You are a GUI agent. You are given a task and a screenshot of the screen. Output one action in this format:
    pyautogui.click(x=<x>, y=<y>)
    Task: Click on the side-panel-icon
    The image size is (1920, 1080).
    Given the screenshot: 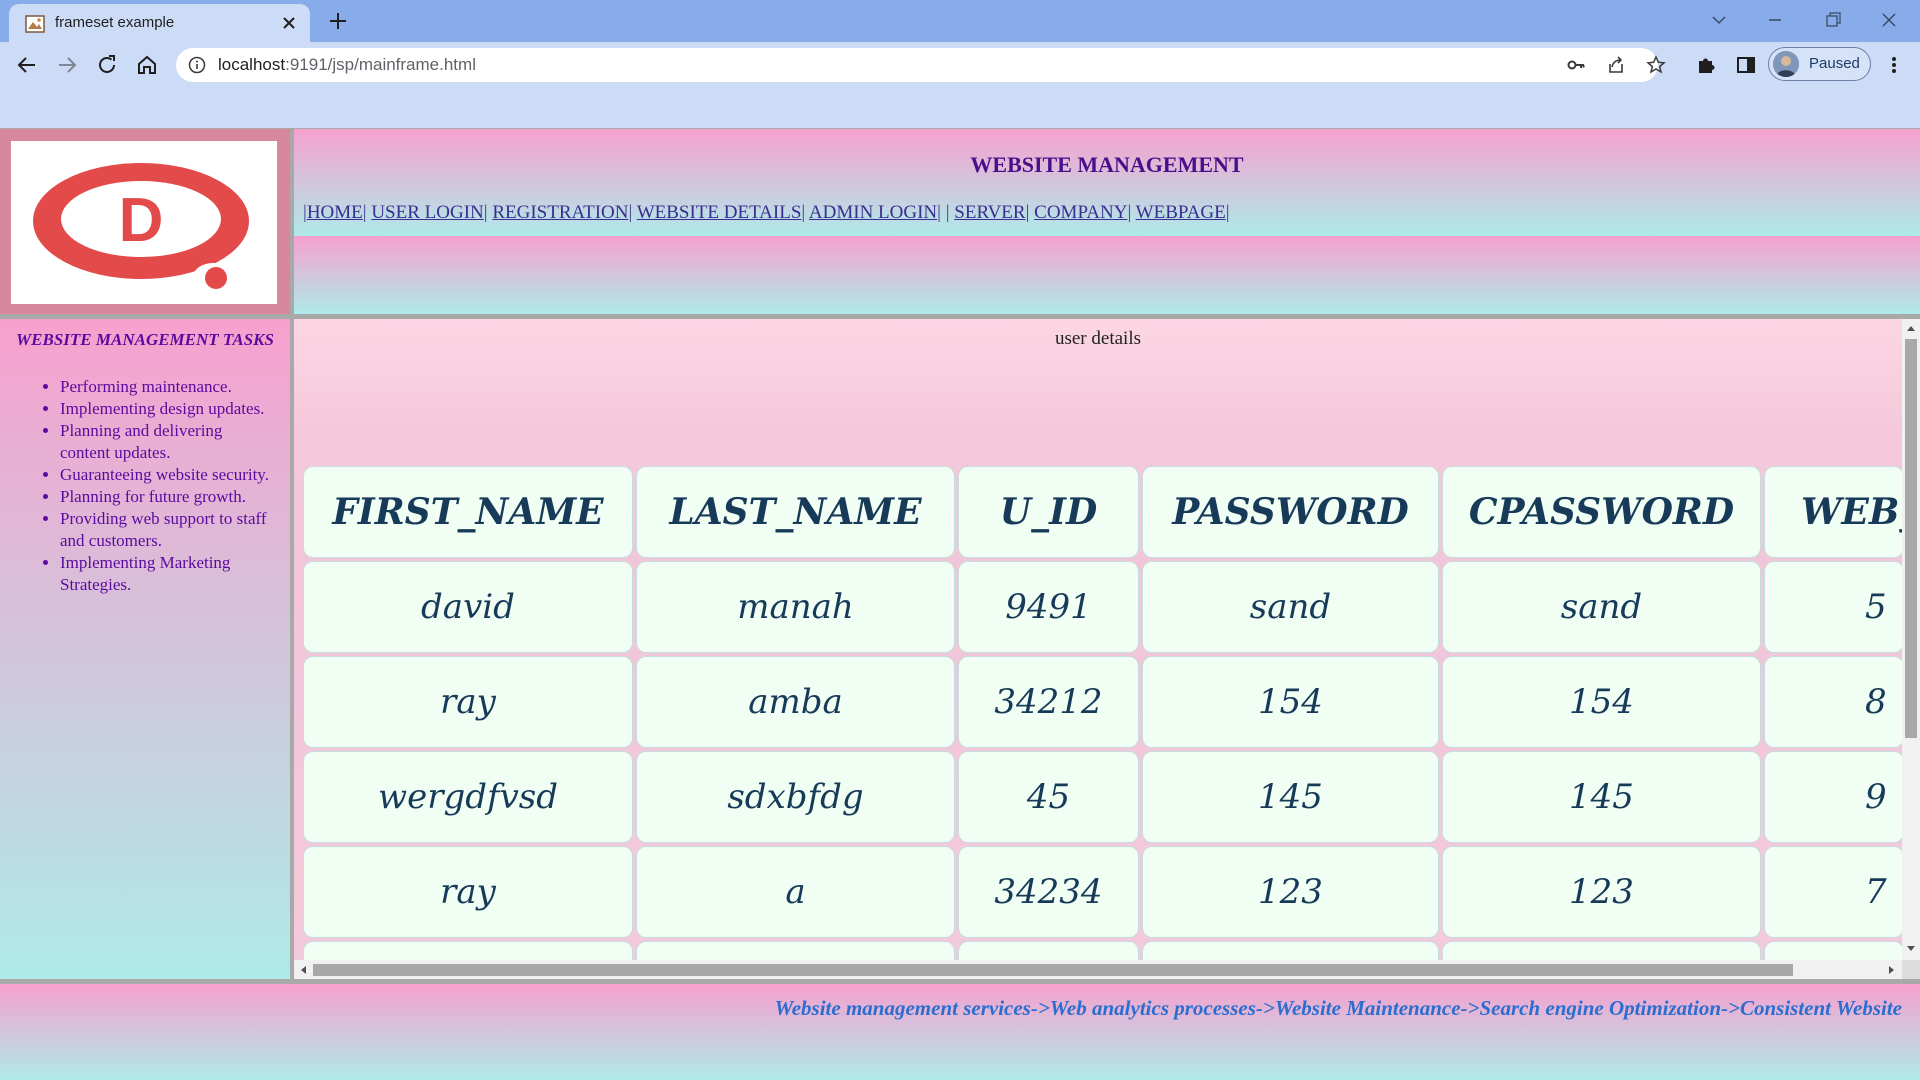 What is the action you would take?
    pyautogui.click(x=1746, y=65)
    